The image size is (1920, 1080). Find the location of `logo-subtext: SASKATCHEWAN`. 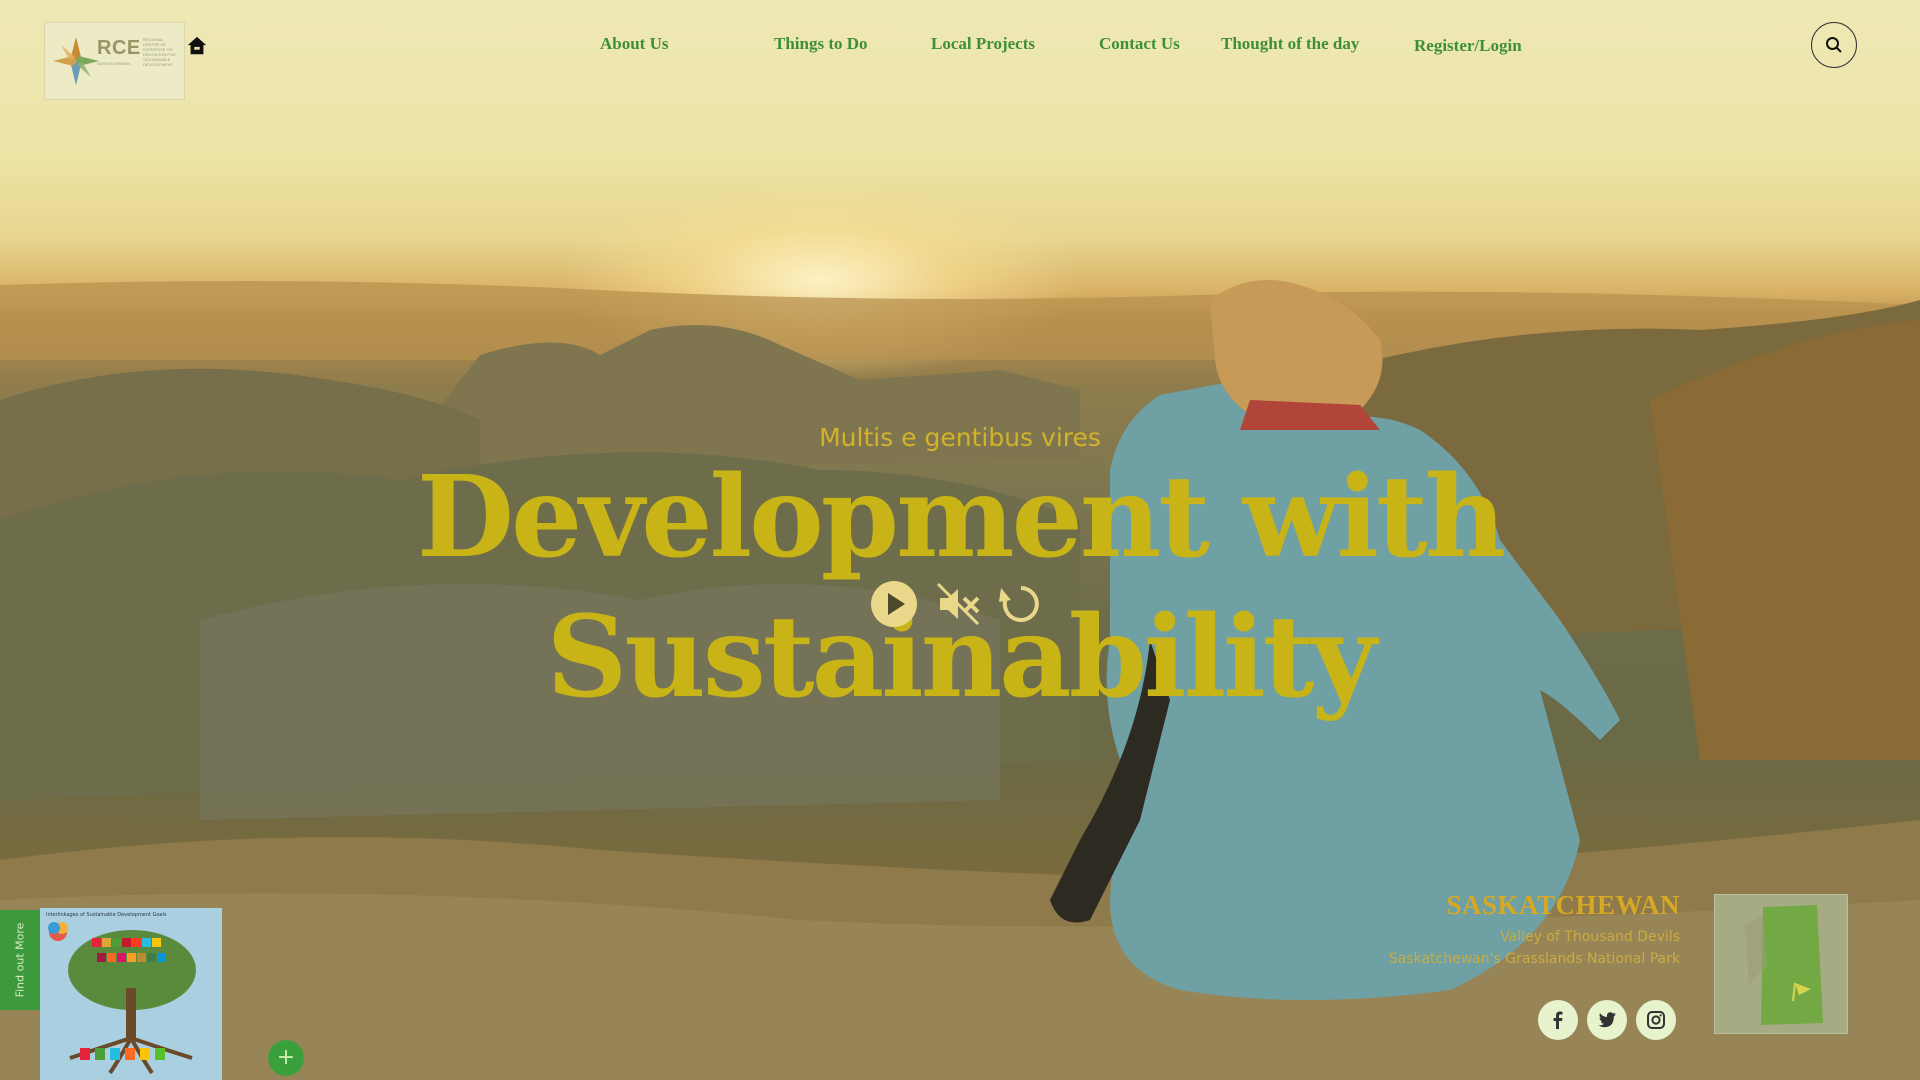

logo-subtext: SASKATCHEWAN is located at coordinates (114, 63).